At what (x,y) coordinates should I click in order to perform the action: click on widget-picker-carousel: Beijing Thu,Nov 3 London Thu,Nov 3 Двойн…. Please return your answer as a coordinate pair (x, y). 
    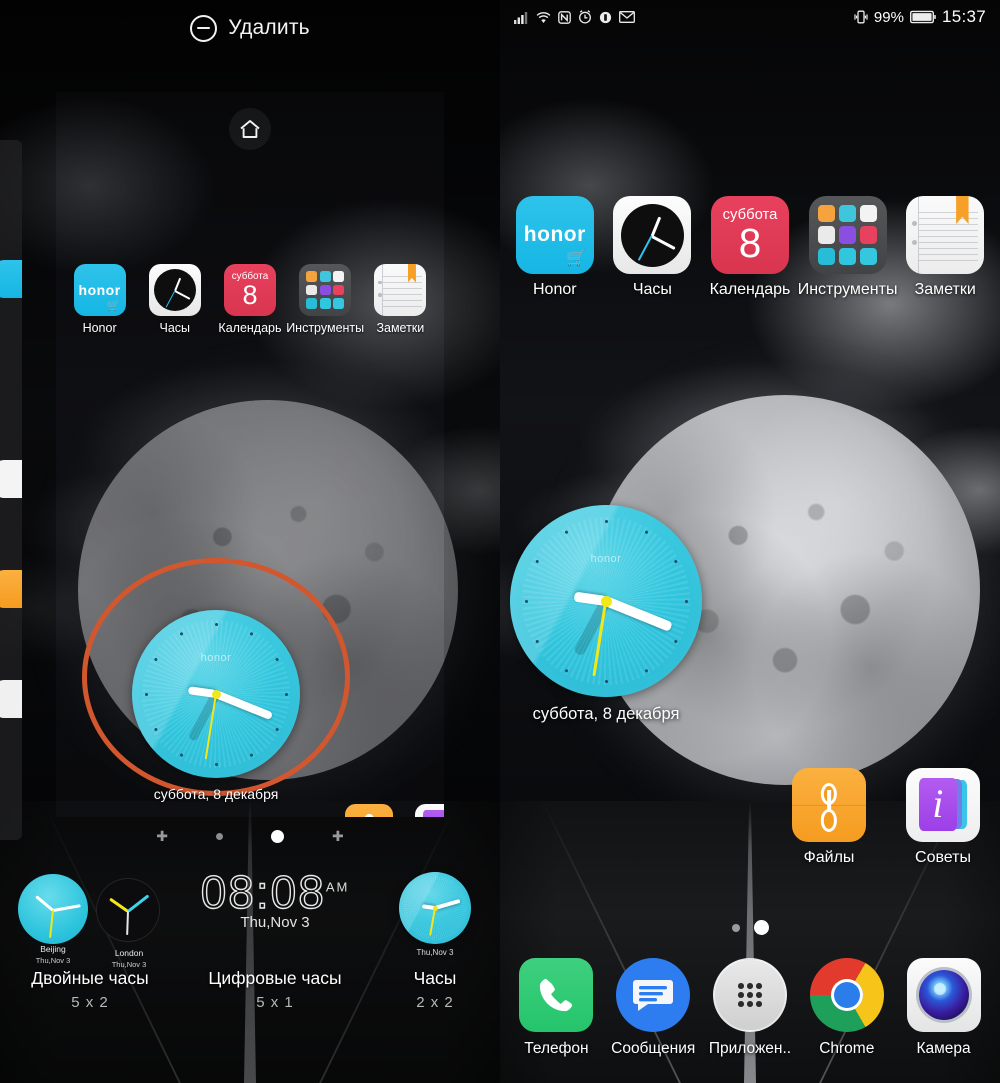
    Looking at the image, I should click on (250, 967).